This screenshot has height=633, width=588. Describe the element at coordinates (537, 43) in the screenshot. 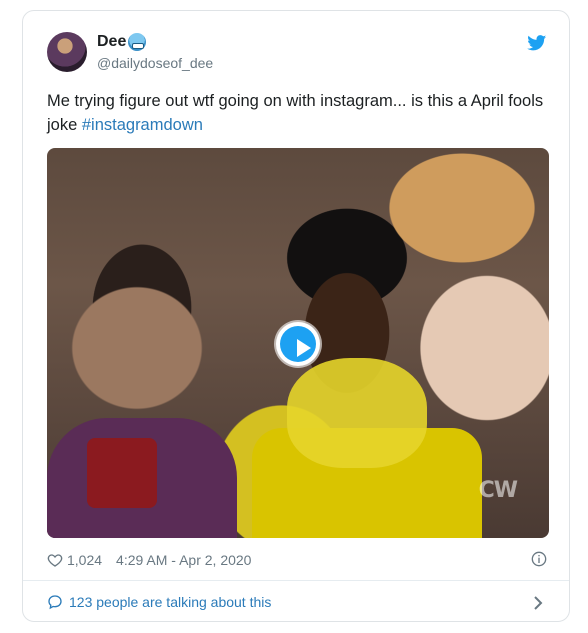

I see `twitter-bird-icon` at that location.